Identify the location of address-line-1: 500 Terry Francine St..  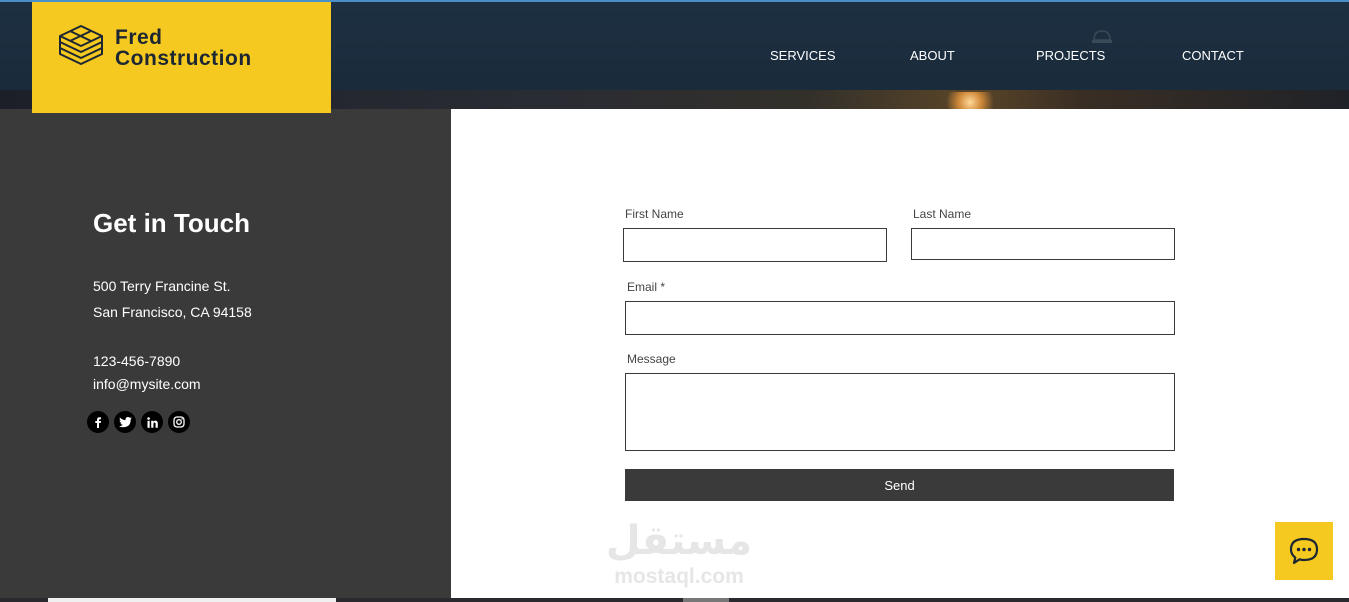
(162, 286).